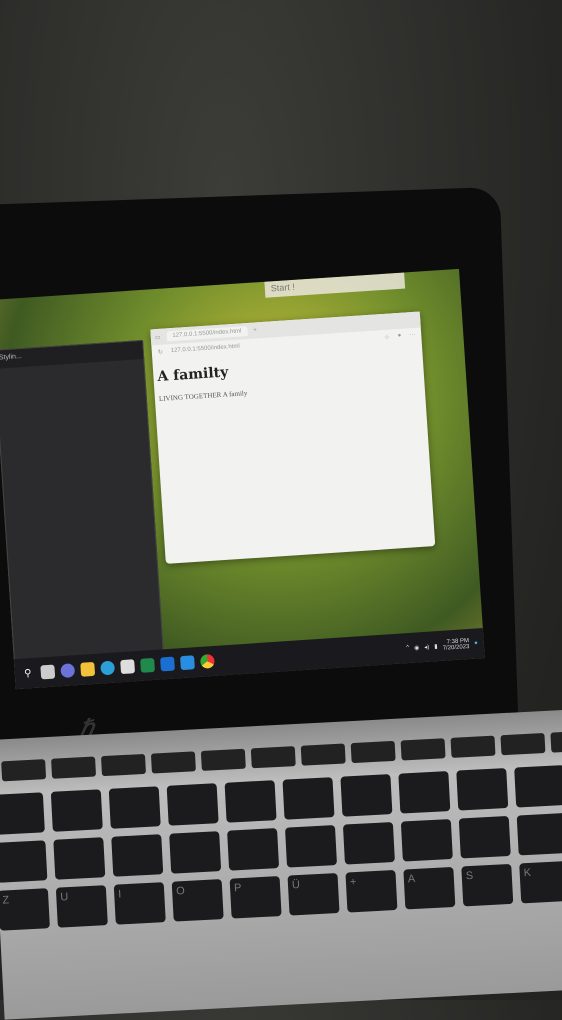 This screenshot has width=562, height=1020. What do you see at coordinates (255, 330) in the screenshot?
I see `new-tab-icon: +` at bounding box center [255, 330].